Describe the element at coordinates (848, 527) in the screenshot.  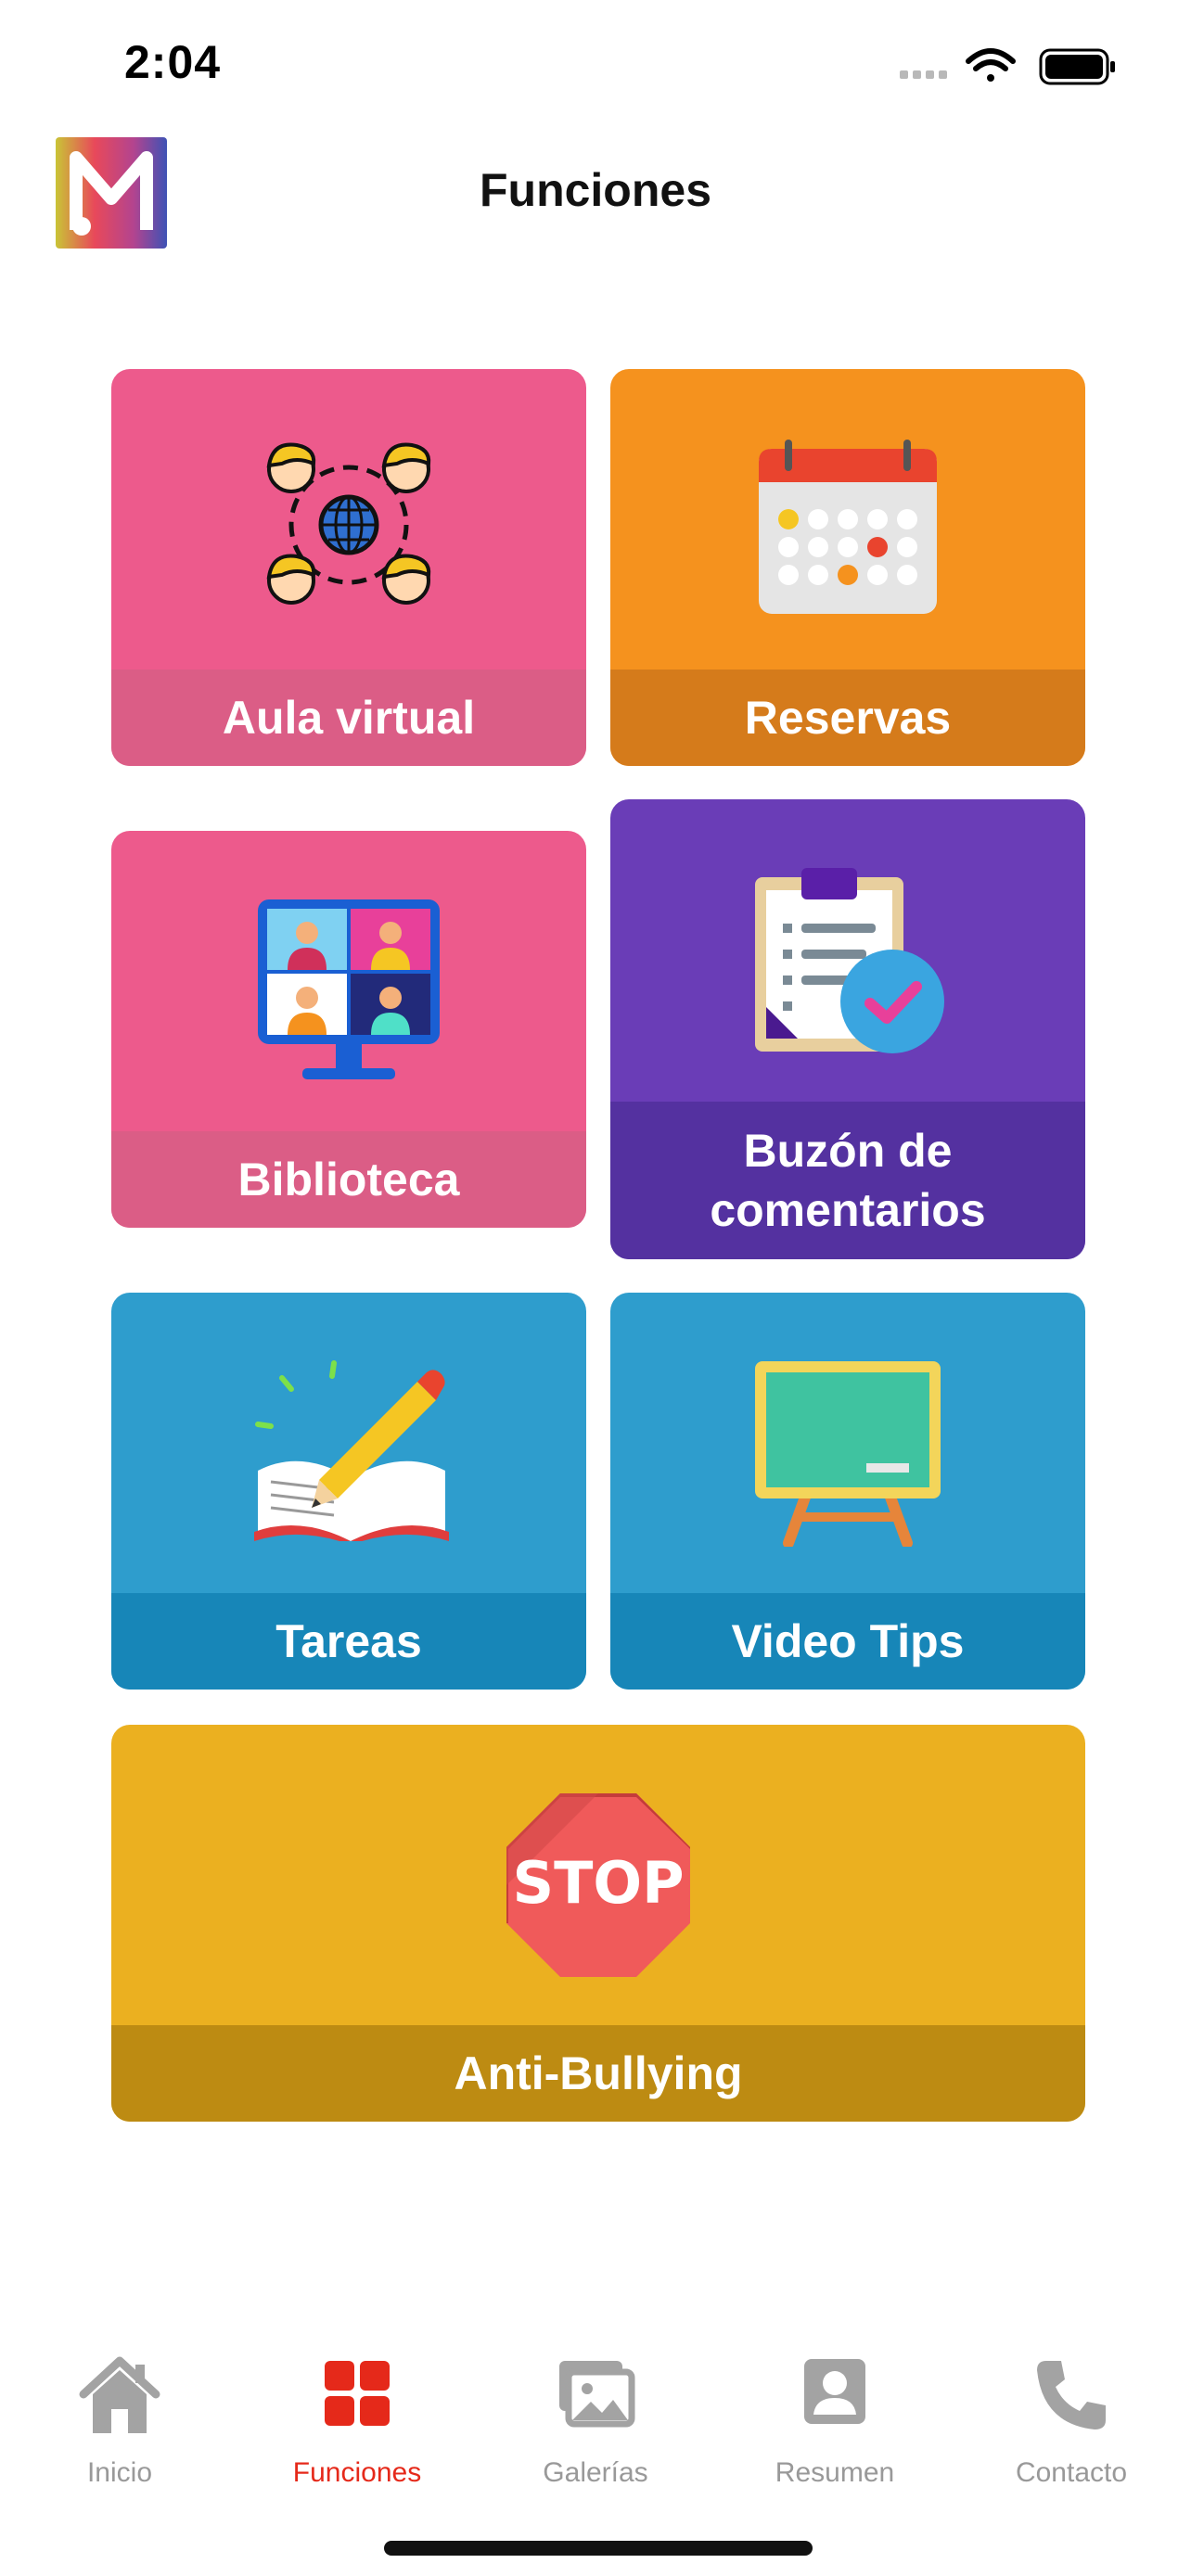
I see `calendar-icon` at that location.